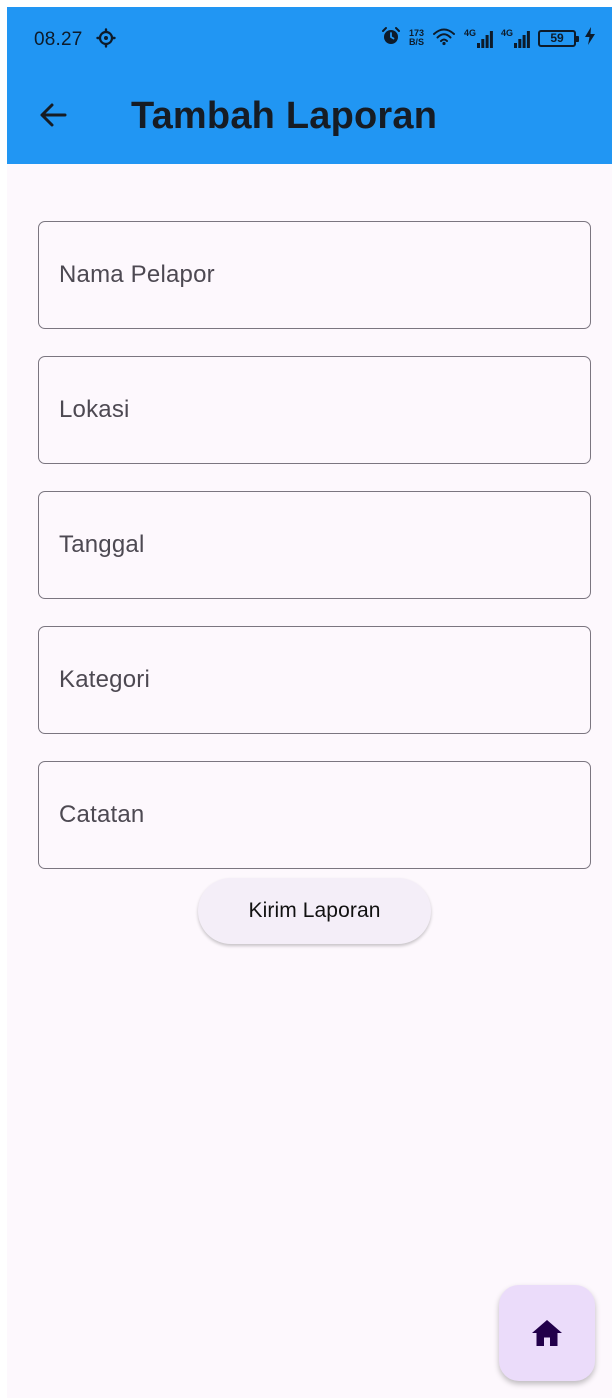  Describe the element at coordinates (284, 116) in the screenshot. I see `page-title: Tambah Laporan` at that location.